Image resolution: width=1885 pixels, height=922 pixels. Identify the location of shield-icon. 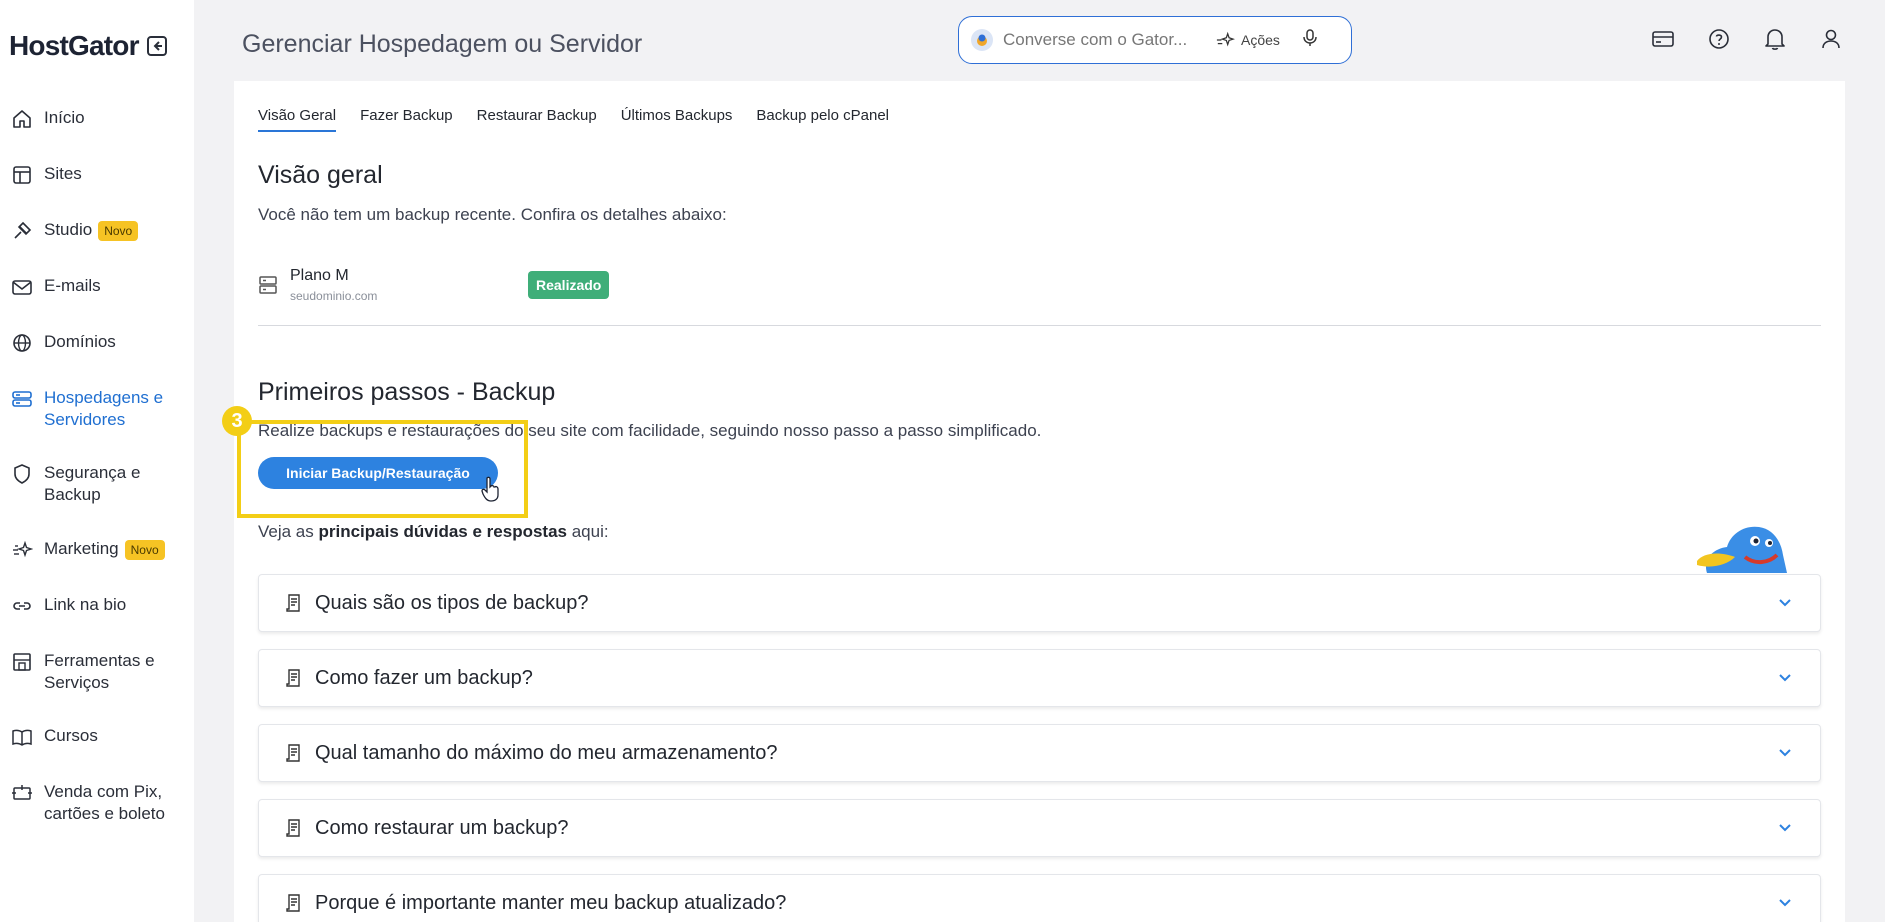
(22, 474).